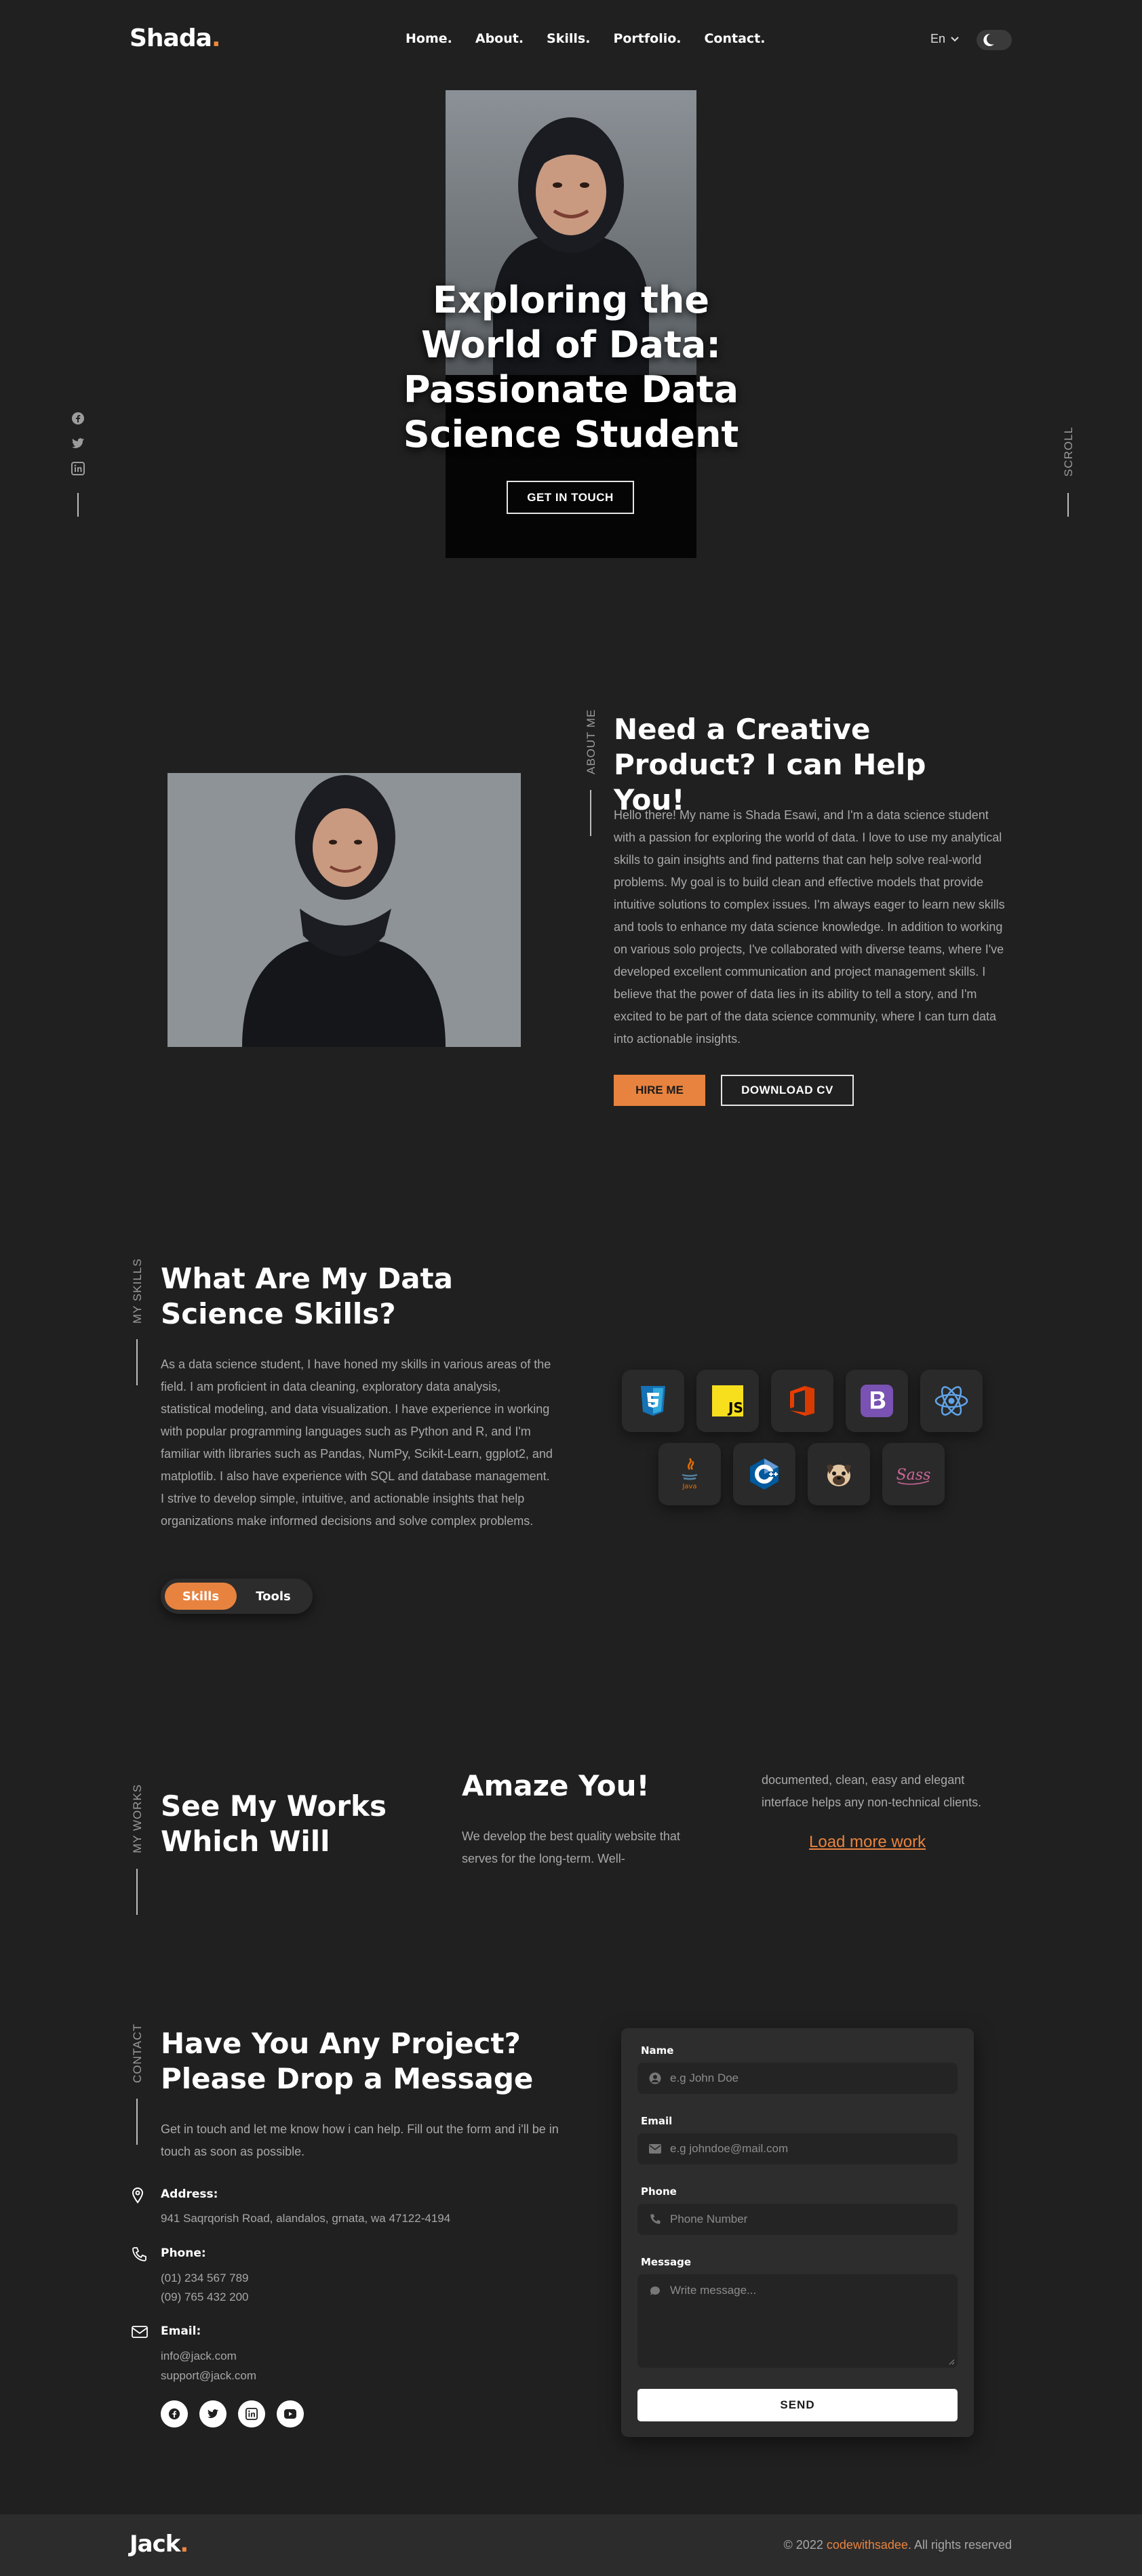 This screenshot has width=1142, height=2576. I want to click on nav-skills-link: Skills., so click(569, 38).